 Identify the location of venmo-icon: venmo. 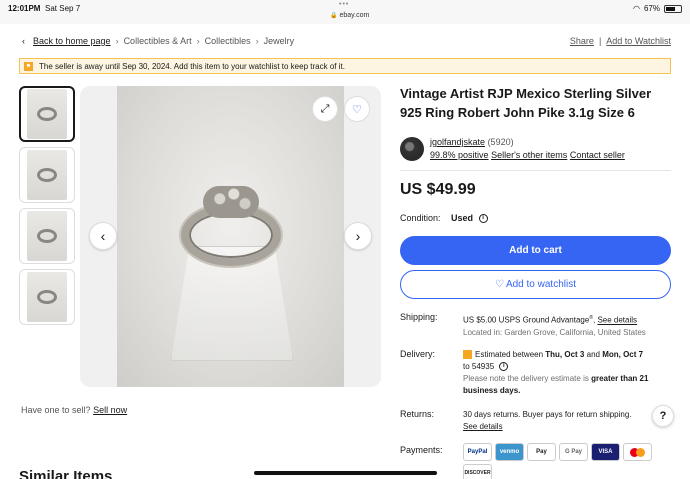
(509, 452).